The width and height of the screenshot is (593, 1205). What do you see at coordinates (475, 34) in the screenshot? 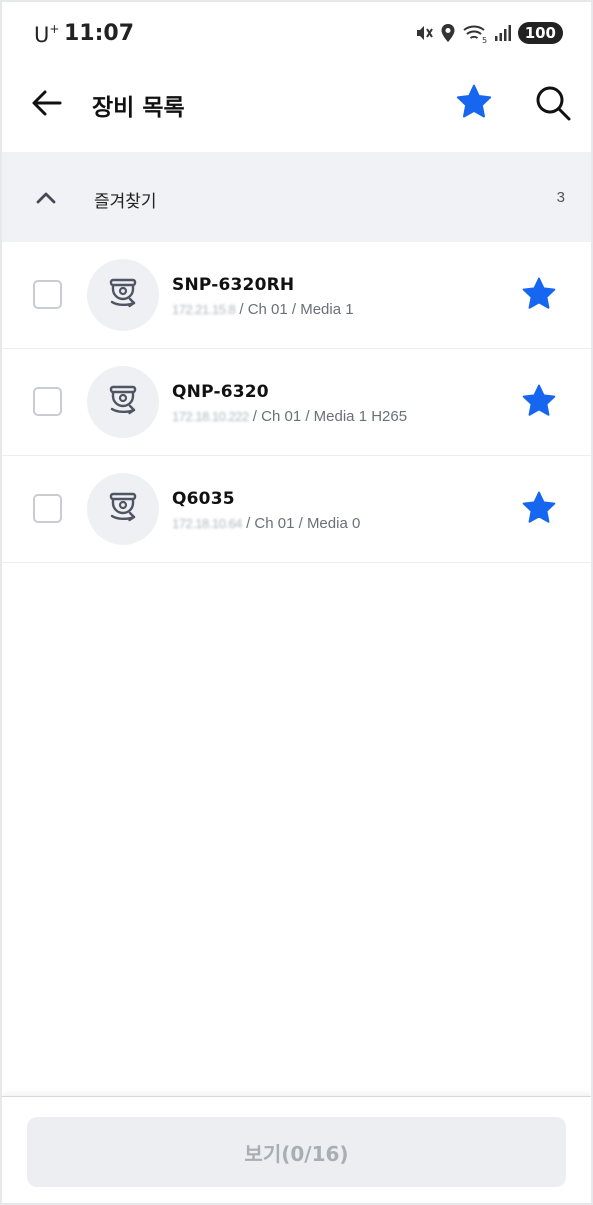
I see `wifi-icon: 5` at bounding box center [475, 34].